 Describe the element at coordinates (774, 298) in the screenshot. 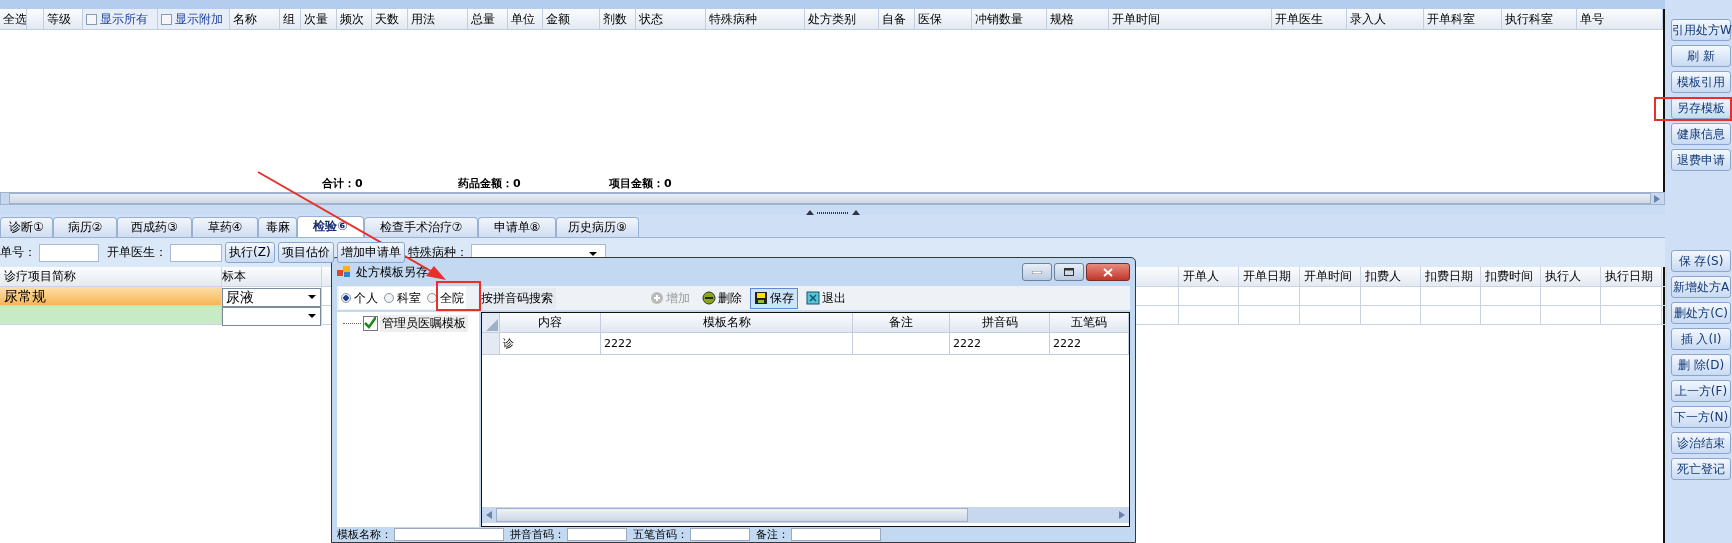

I see `toolbar-button: 保存` at that location.